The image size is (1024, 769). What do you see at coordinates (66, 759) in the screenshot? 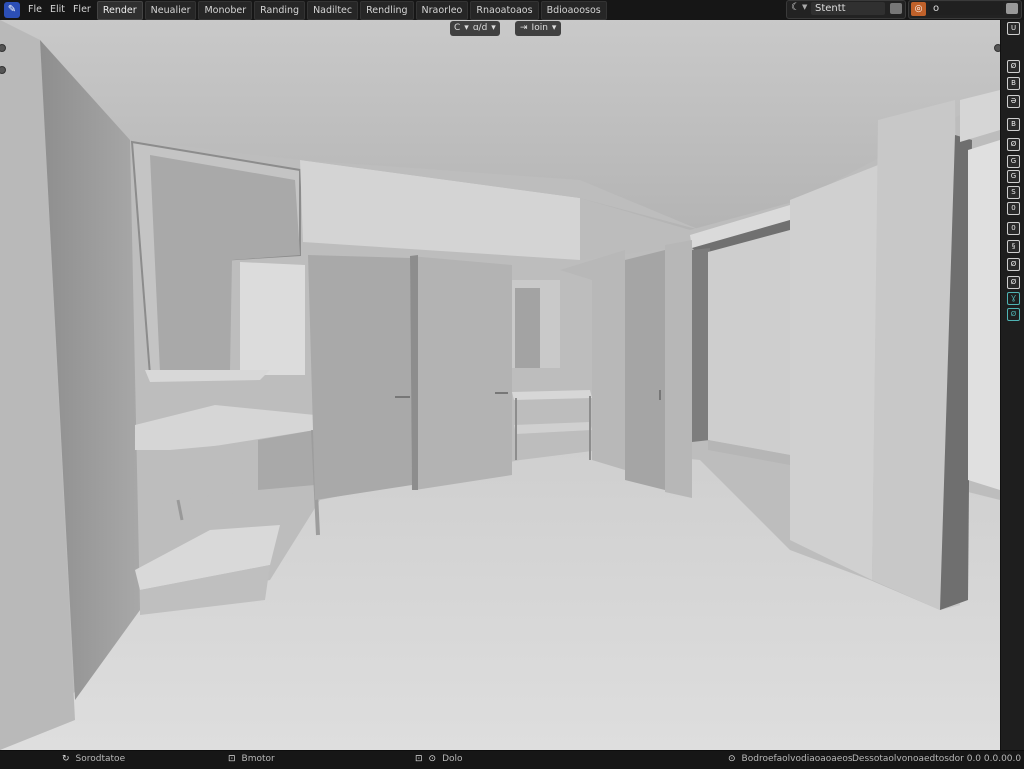
I see `mouse-left-icon: ↻` at bounding box center [66, 759].